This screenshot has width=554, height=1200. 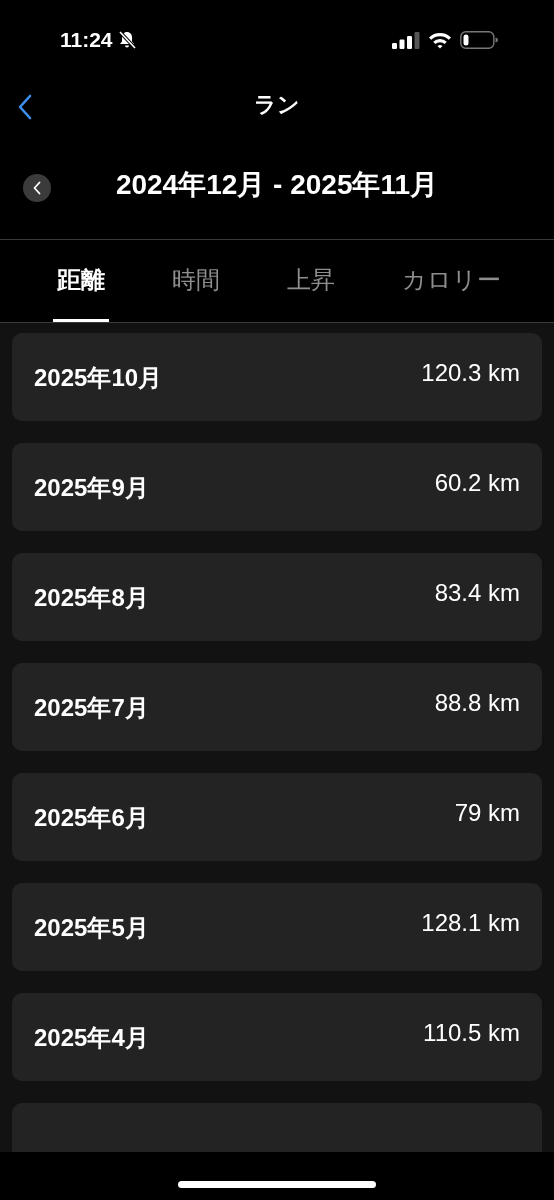 What do you see at coordinates (277, 105) in the screenshot?
I see `screen-title: ラン` at bounding box center [277, 105].